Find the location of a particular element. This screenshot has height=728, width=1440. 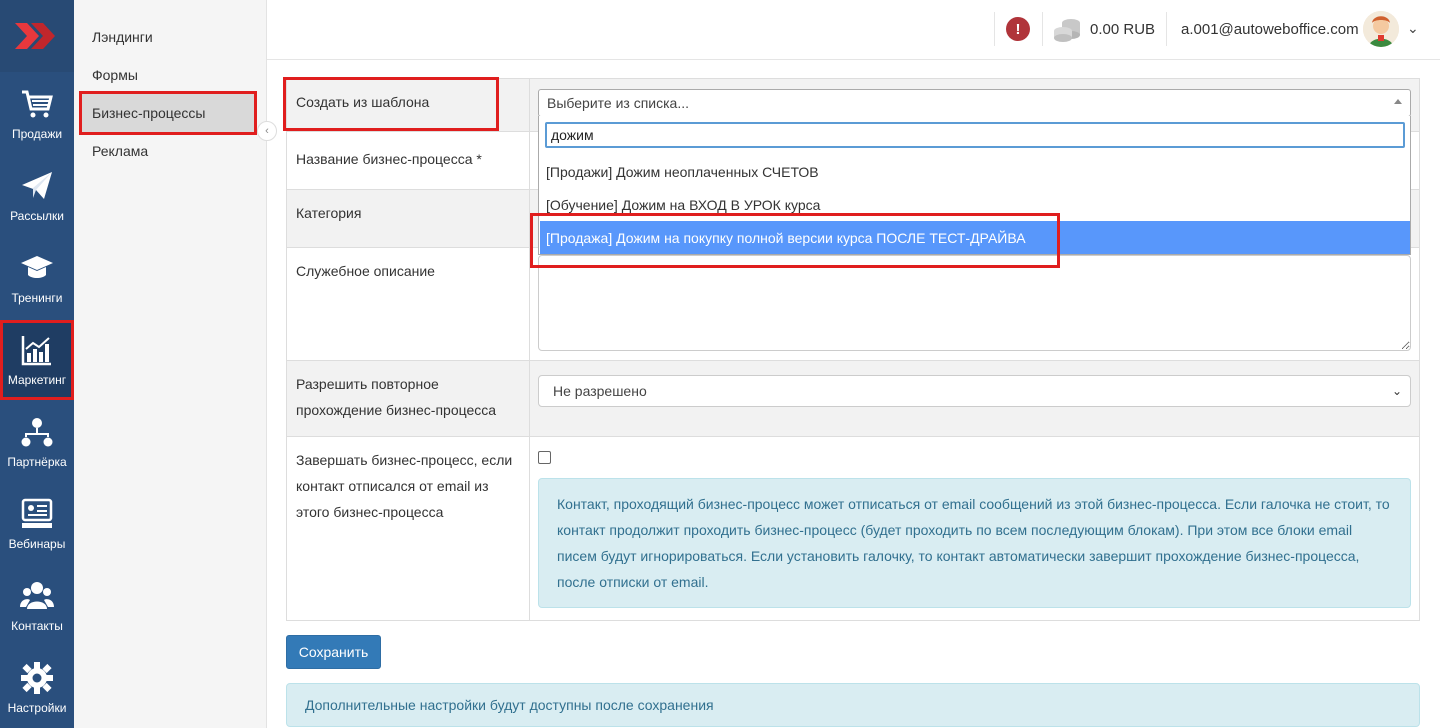

marketing-subnav: Лэндинги Формы Бизнес-процессы Реклама is located at coordinates (170, 364).